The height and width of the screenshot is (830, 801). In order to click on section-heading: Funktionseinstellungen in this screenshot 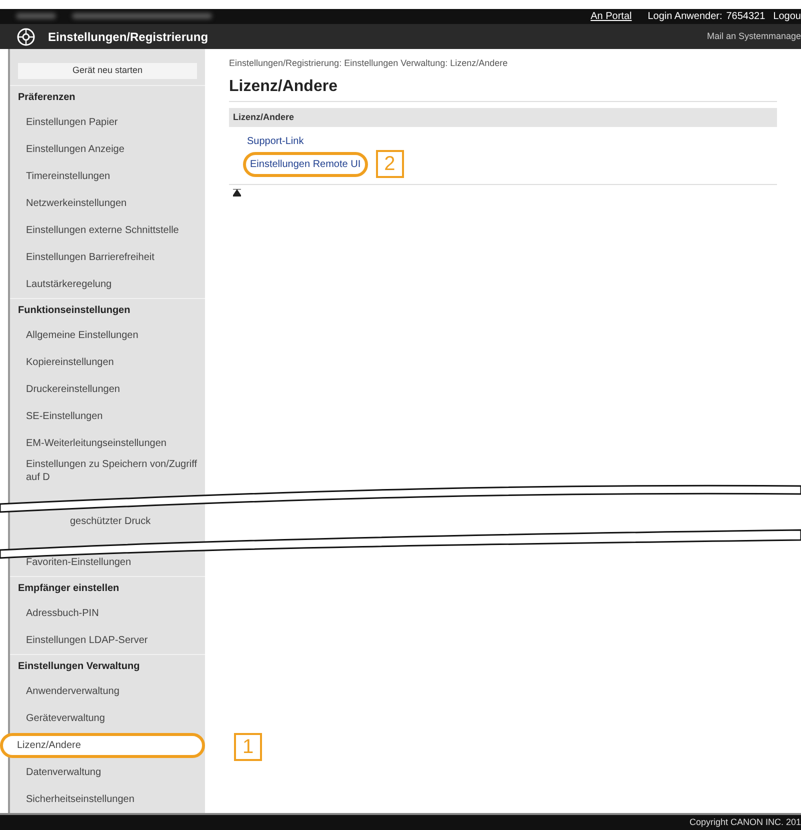, I will do `click(74, 311)`.